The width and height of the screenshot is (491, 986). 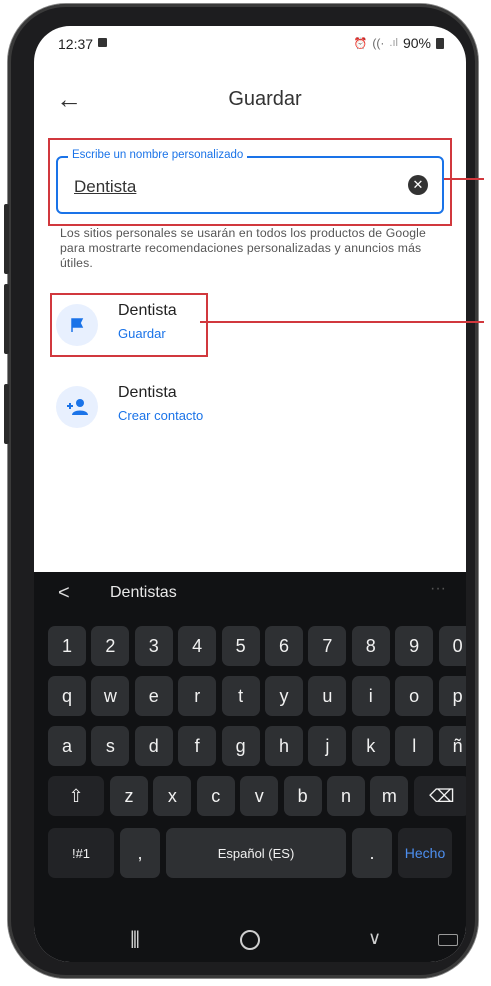 I want to click on app-bar: ← Guardar, so click(x=250, y=100).